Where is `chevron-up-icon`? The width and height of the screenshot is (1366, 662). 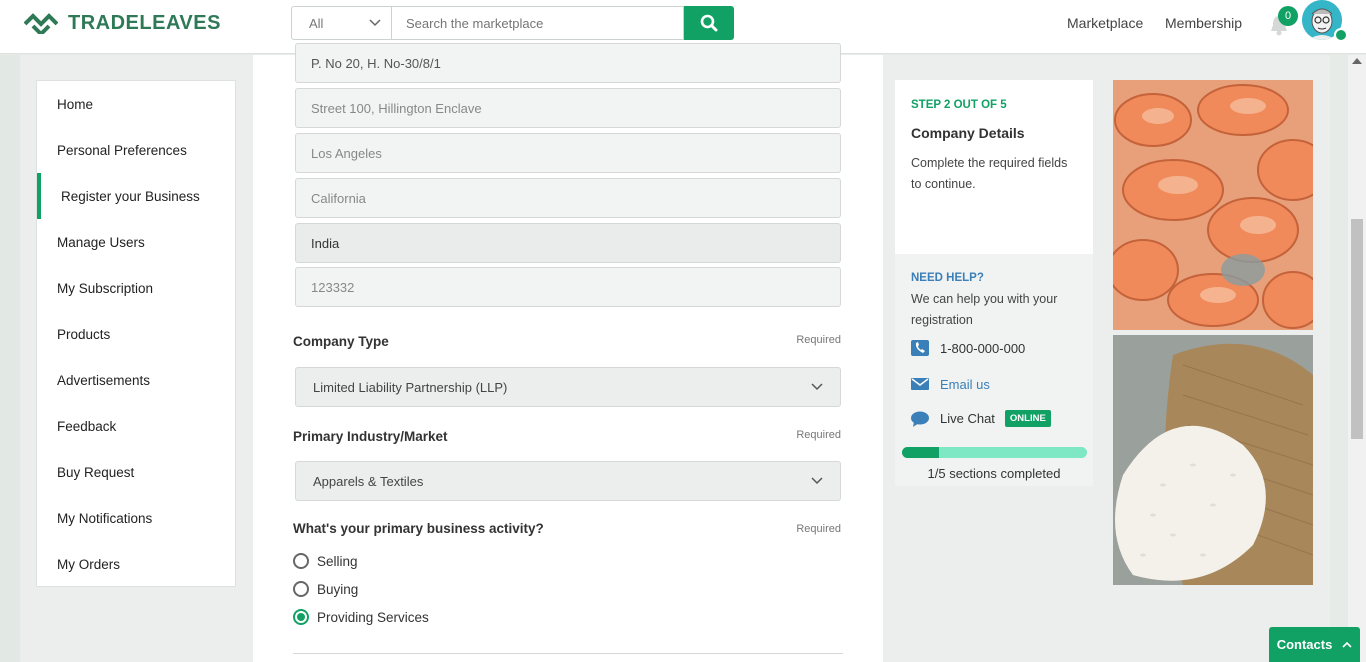 chevron-up-icon is located at coordinates (1347, 644).